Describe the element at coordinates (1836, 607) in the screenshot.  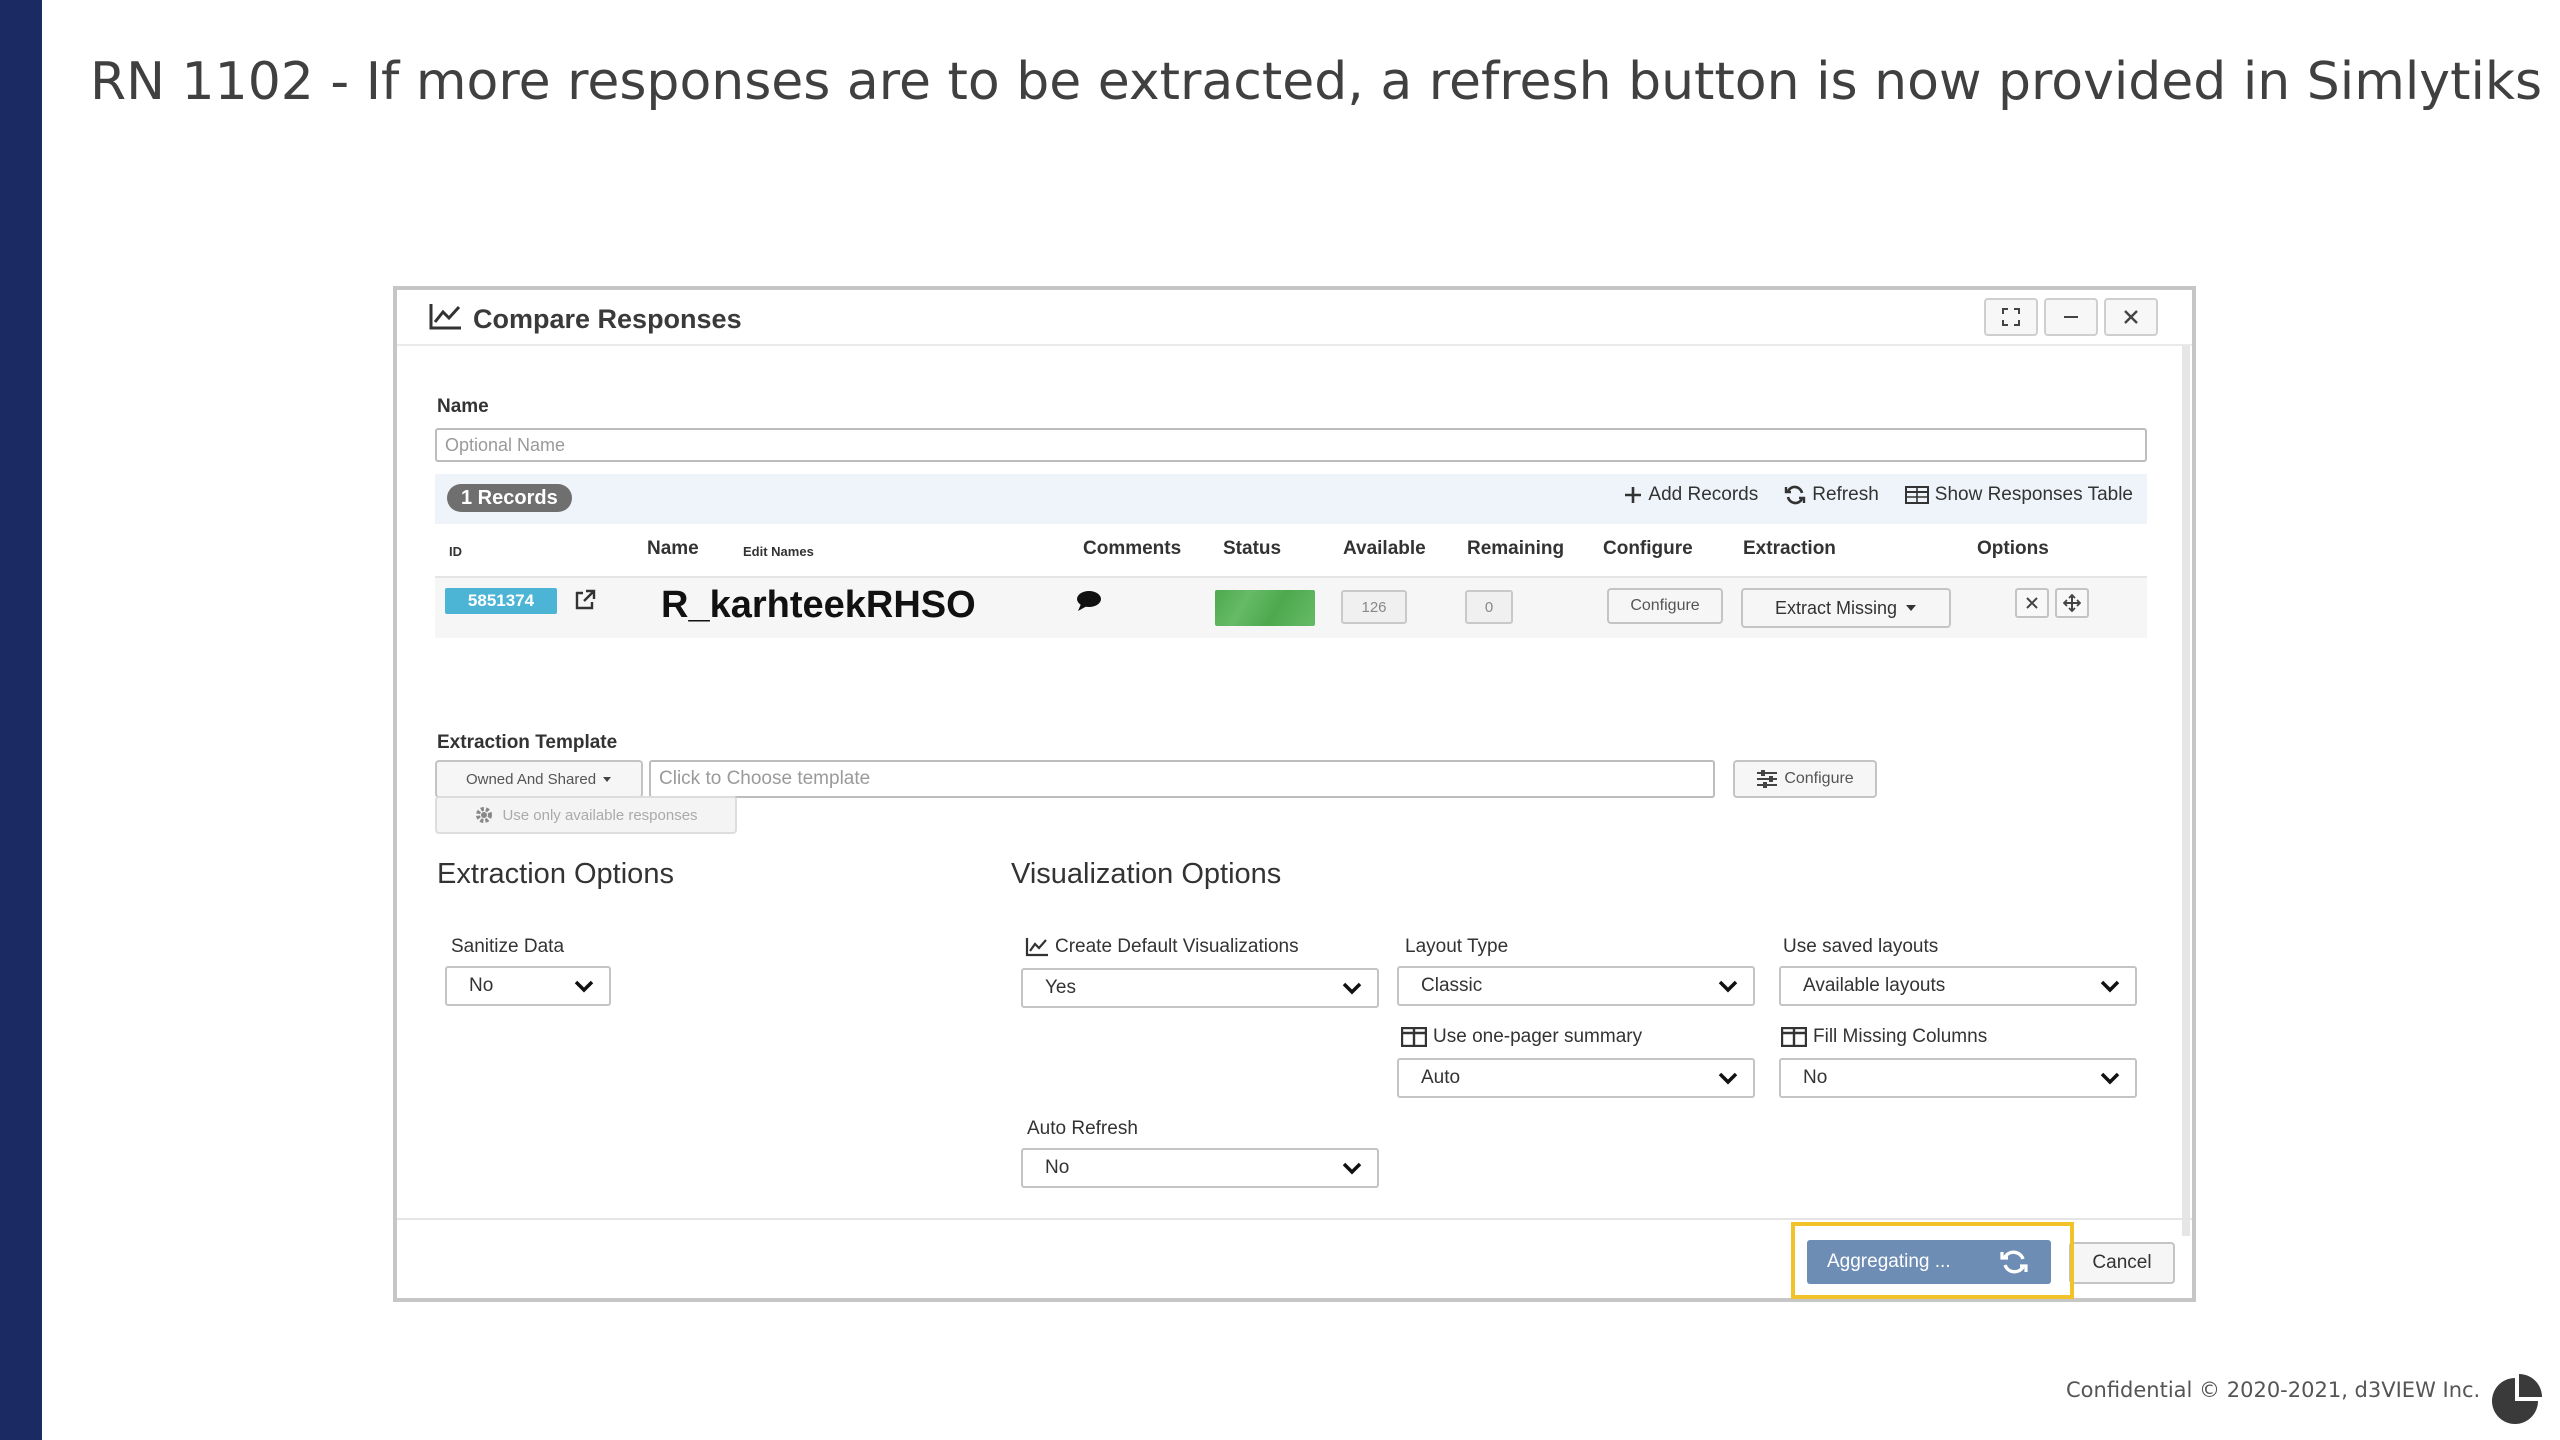
I see `extract-missing-label: Extract Missing` at that location.